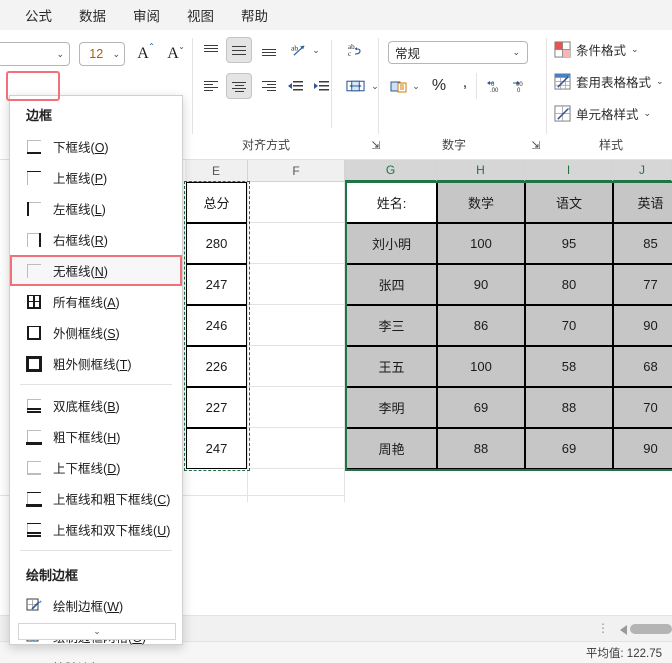 The image size is (672, 663). What do you see at coordinates (439, 86) in the screenshot?
I see `percent-format-button: %` at bounding box center [439, 86].